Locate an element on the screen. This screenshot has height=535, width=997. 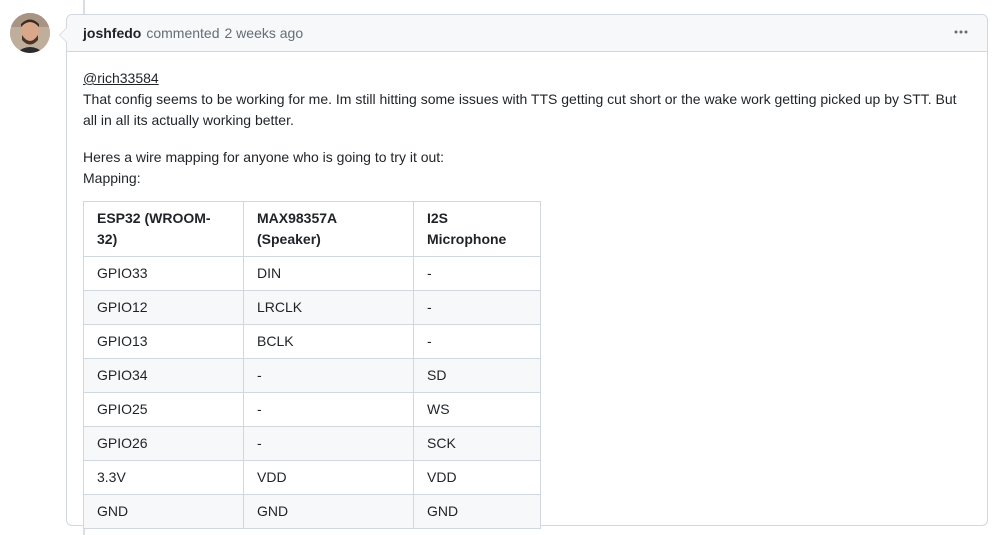
table-row: GND GND GND is located at coordinates (312, 511).